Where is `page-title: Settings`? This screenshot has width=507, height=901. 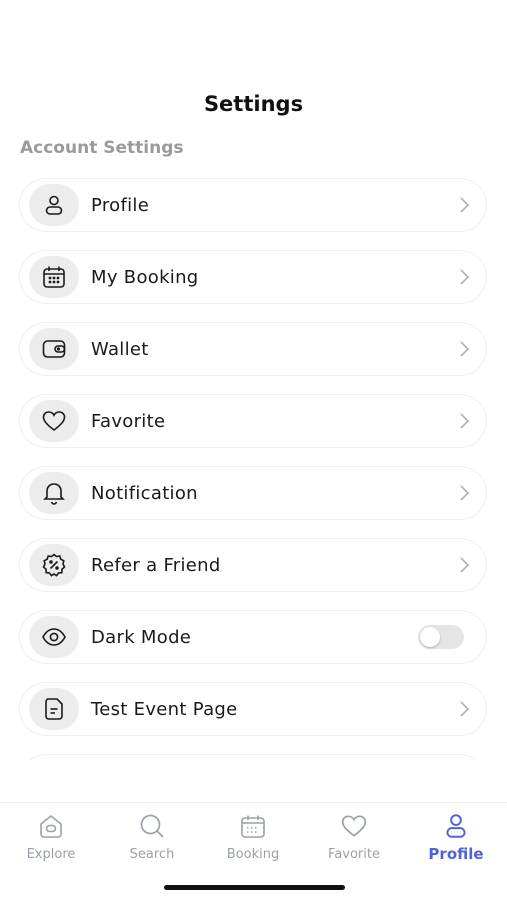
page-title: Settings is located at coordinates (253, 104).